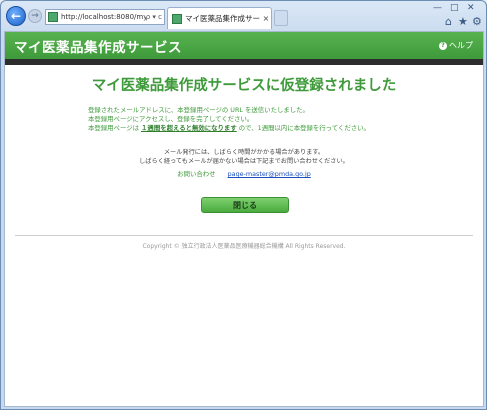 The width and height of the screenshot is (487, 410). Describe the element at coordinates (244, 62) in the screenshot. I see `header-band` at that location.